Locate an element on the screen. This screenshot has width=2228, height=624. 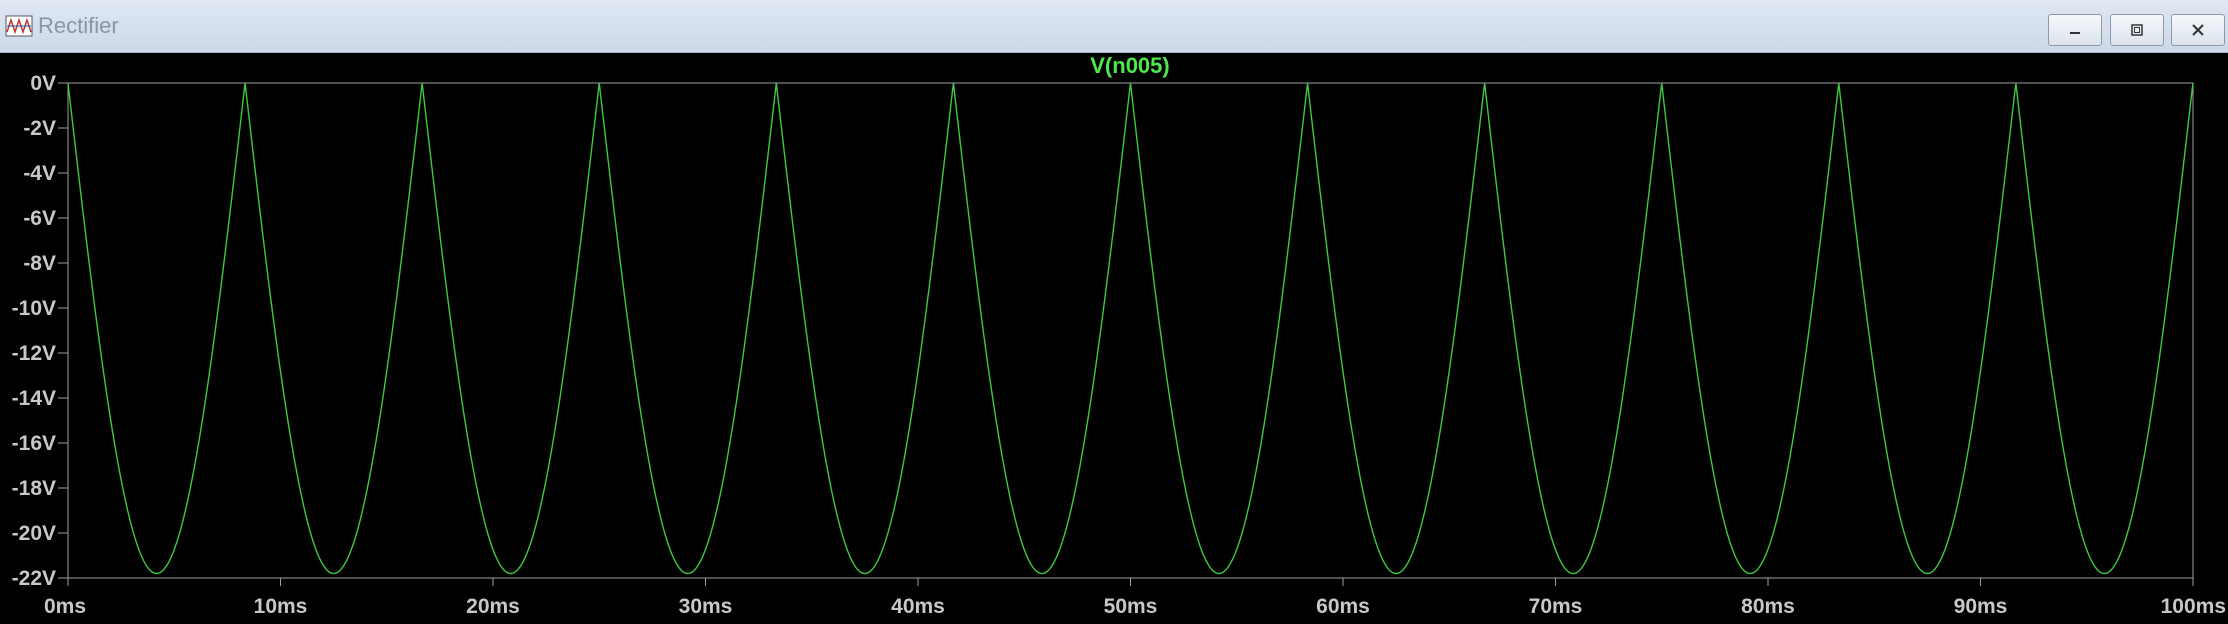
close-icon is located at coordinates (2198, 30).